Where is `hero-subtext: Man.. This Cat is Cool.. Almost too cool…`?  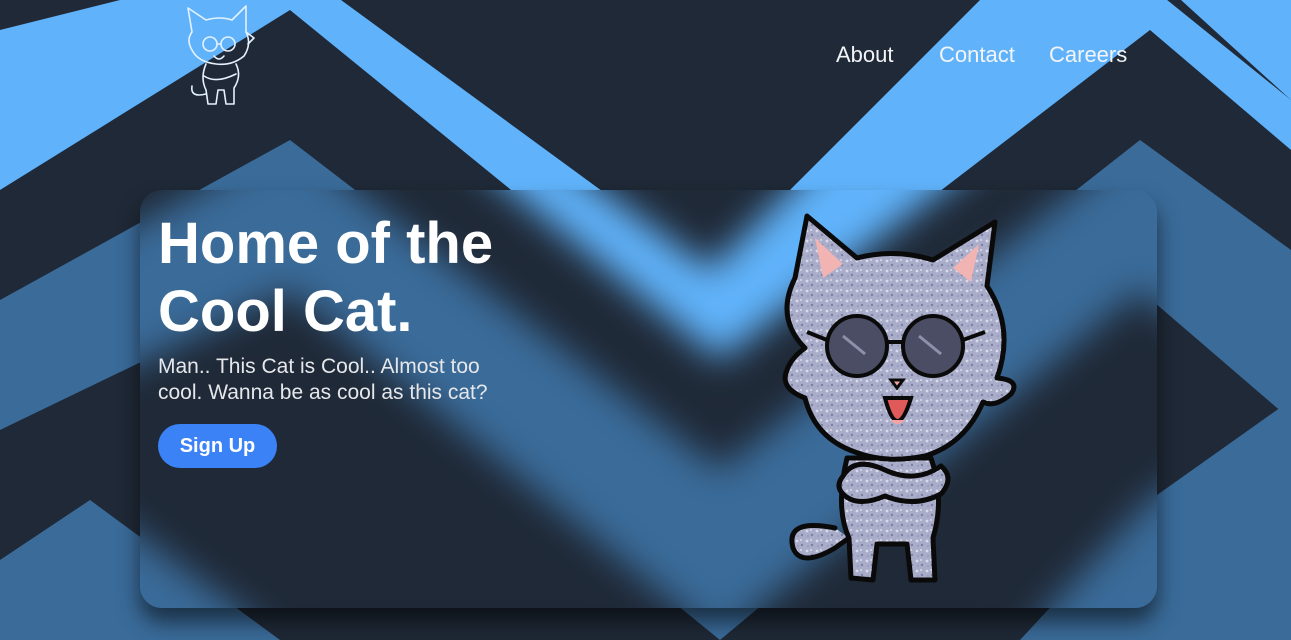 hero-subtext: Man.. This Cat is Cool.. Almost too cool… is located at coordinates (323, 379).